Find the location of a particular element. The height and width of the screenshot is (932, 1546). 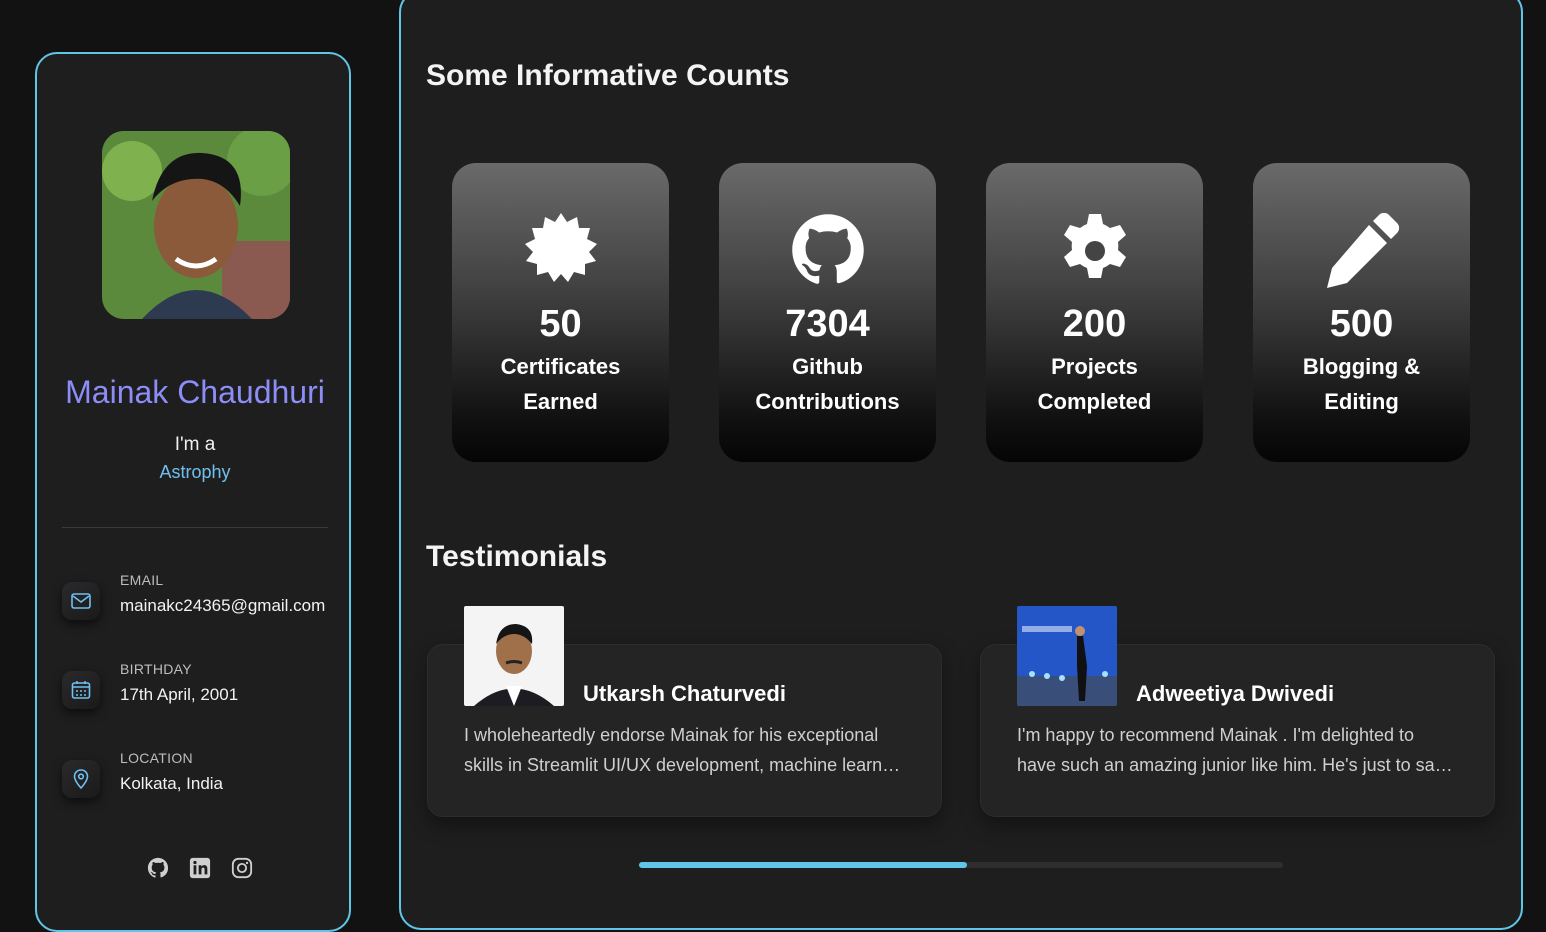

avatar is located at coordinates (196, 225).